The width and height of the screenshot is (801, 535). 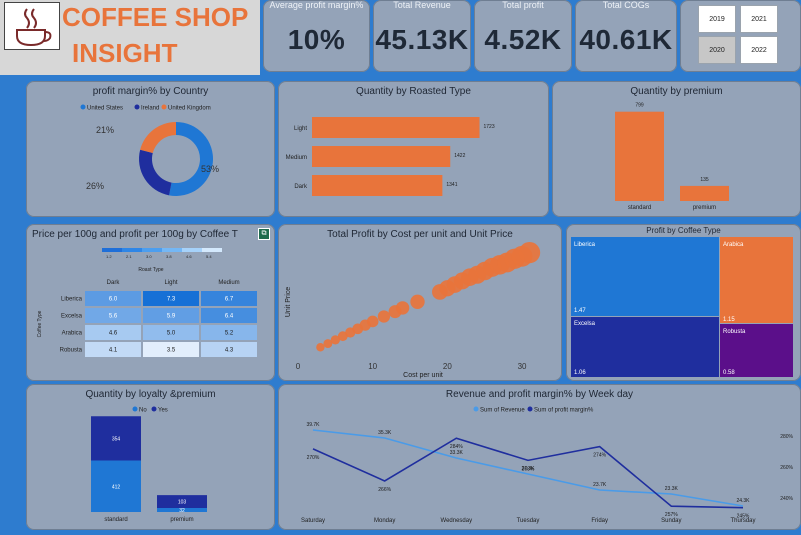 I want to click on year-button-2019: 2019, so click(x=717, y=19).